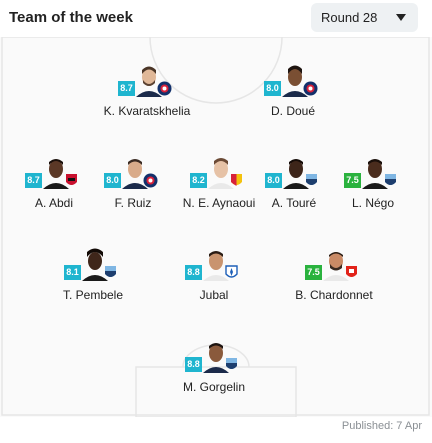 The width and height of the screenshot is (432, 443). What do you see at coordinates (71, 179) in the screenshot?
I see `nice-crest-icon` at bounding box center [71, 179].